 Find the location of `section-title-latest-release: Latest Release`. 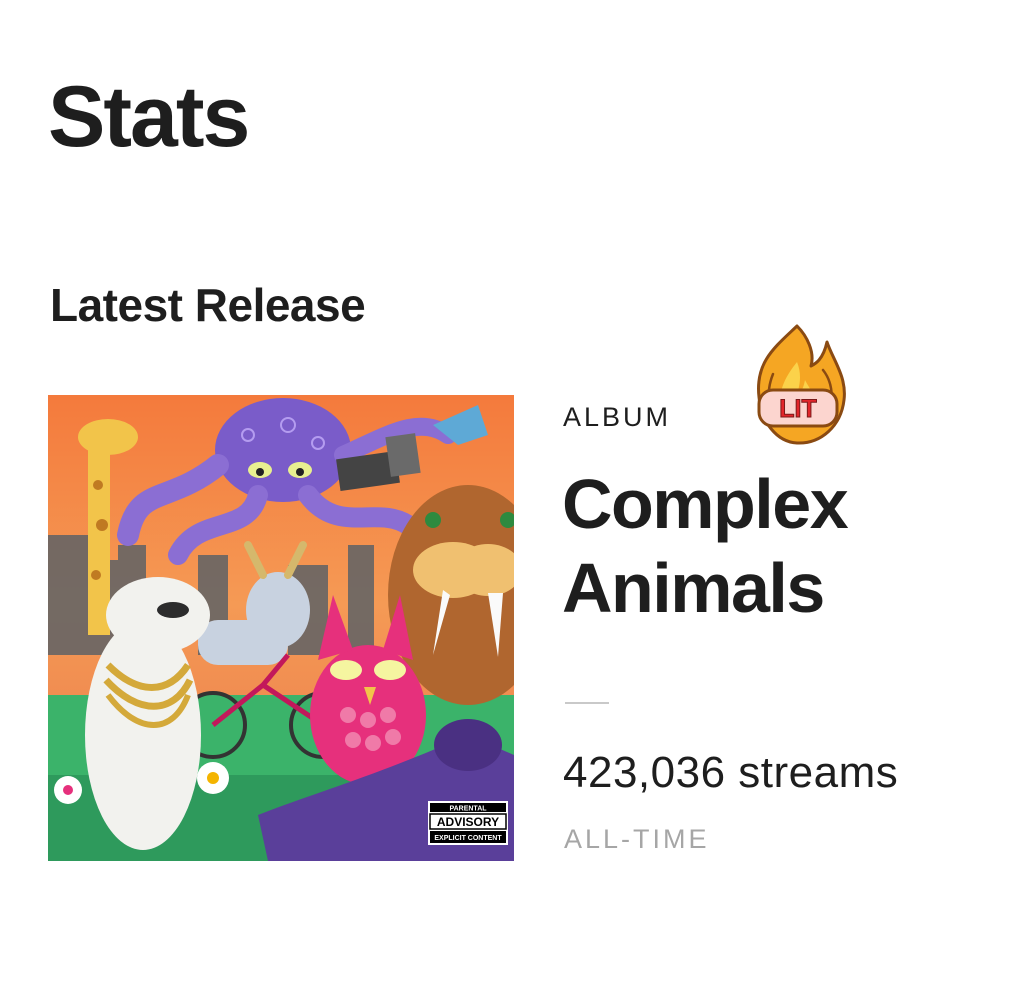

section-title-latest-release: Latest Release is located at coordinates (208, 305).